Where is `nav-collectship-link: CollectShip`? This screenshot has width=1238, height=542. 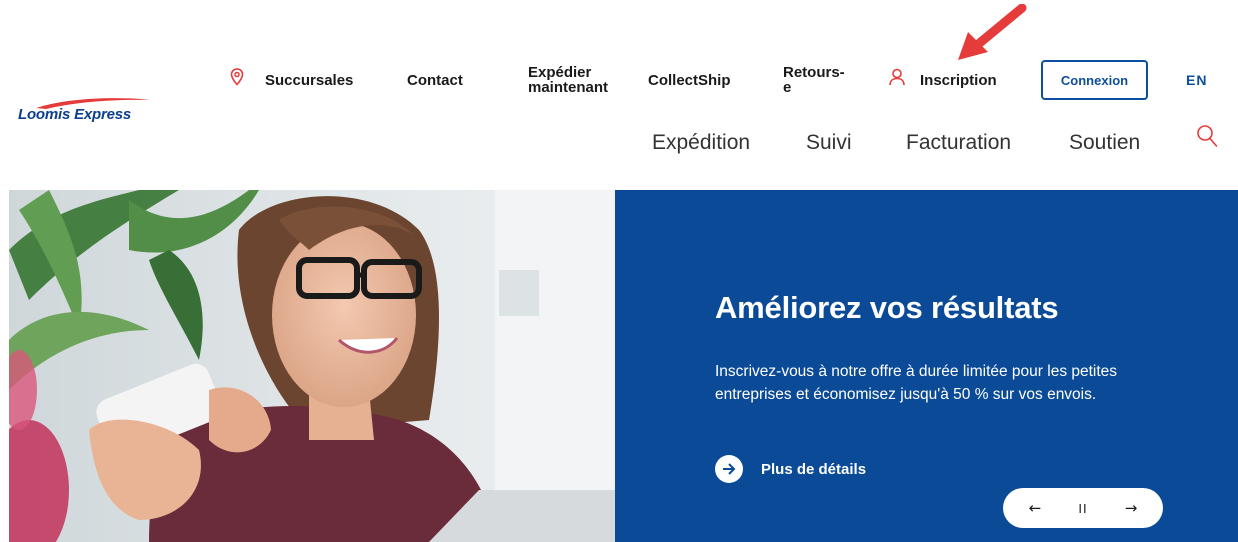 nav-collectship-link: CollectShip is located at coordinates (689, 80).